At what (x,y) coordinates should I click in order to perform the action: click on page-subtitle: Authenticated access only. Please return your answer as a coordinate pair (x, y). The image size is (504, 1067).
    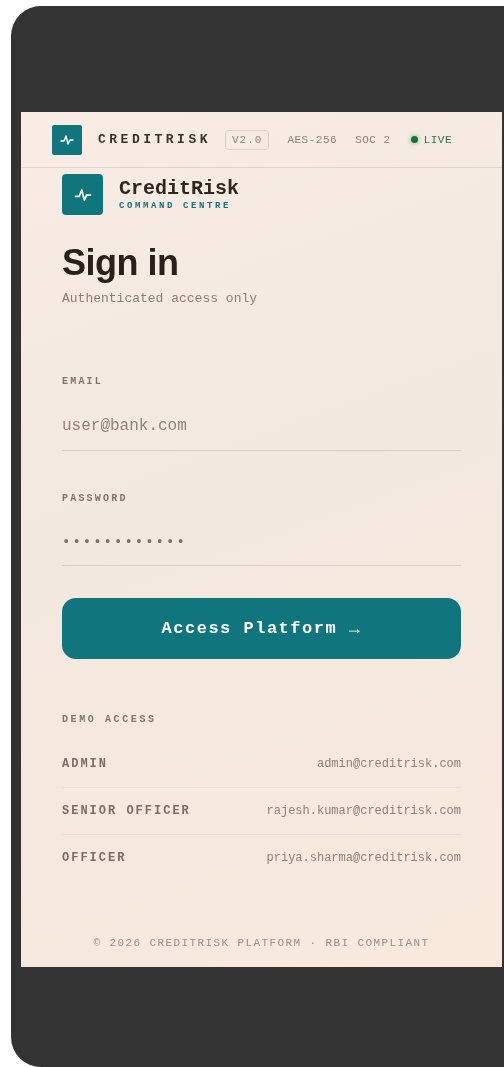
    Looking at the image, I should click on (160, 298).